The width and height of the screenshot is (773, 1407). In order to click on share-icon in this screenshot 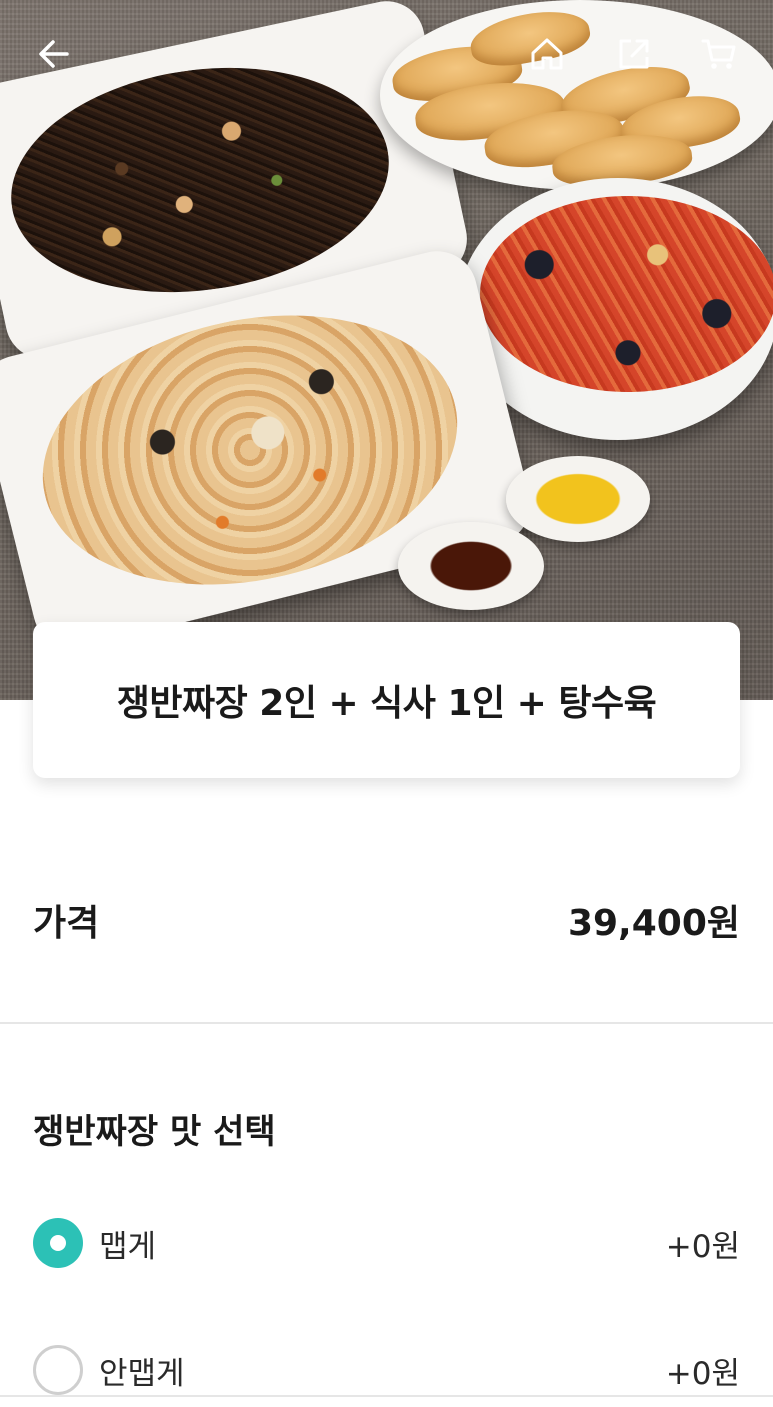, I will do `click(634, 54)`.